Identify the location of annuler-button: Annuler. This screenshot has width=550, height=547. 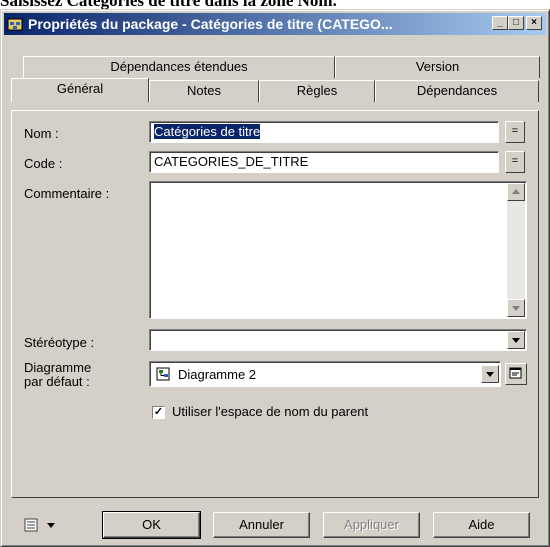
(261, 525).